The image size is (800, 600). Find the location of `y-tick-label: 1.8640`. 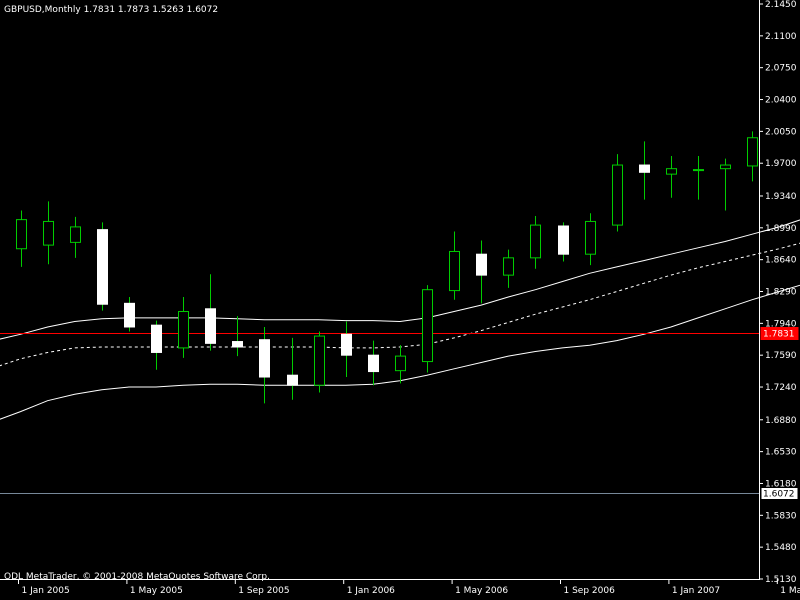

y-tick-label: 1.8640 is located at coordinates (781, 261).